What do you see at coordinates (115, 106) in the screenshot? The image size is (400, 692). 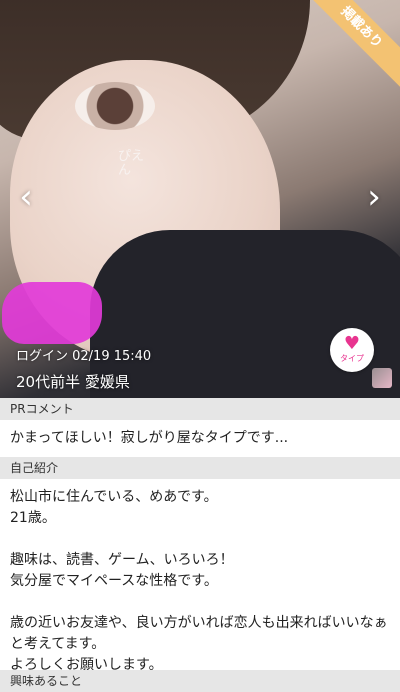 I see `photo-eye` at bounding box center [115, 106].